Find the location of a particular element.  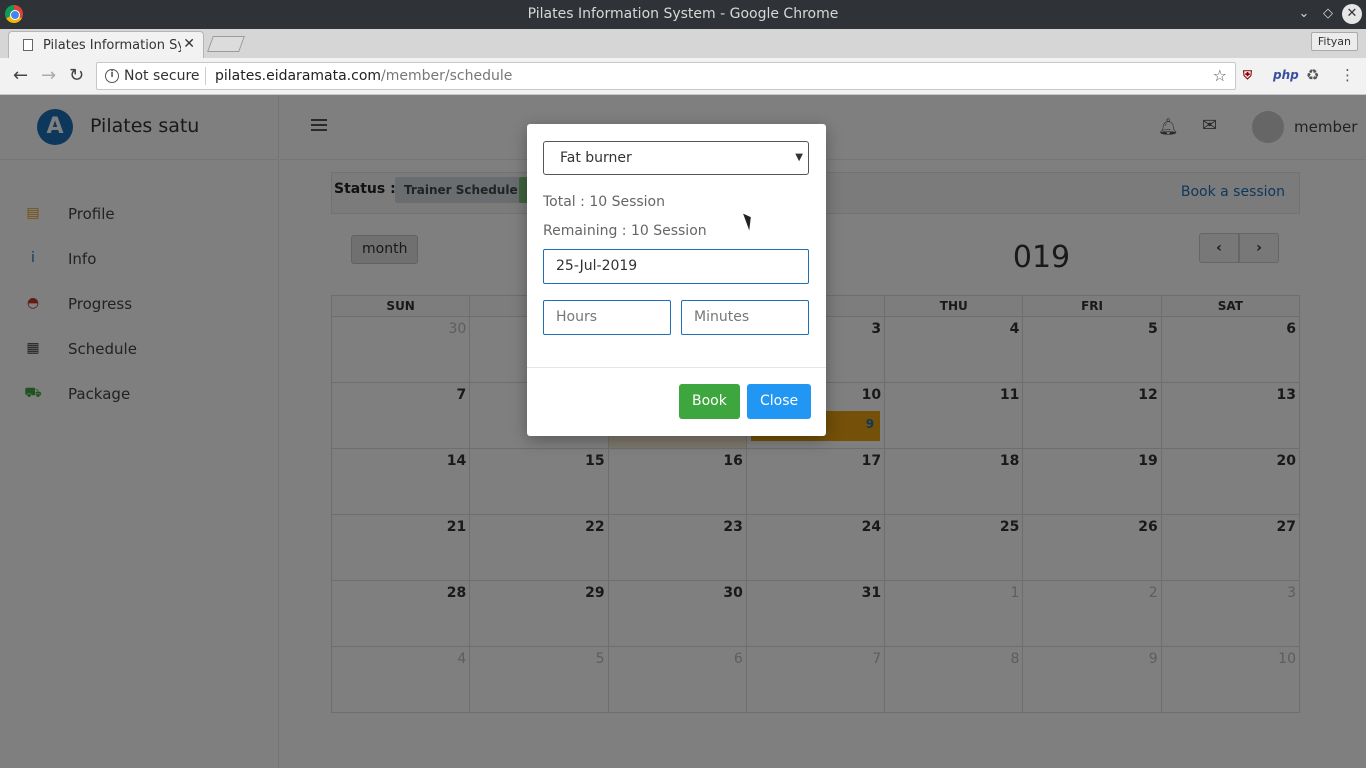

menu-dots-icon: ⋮ is located at coordinates (1347, 75).